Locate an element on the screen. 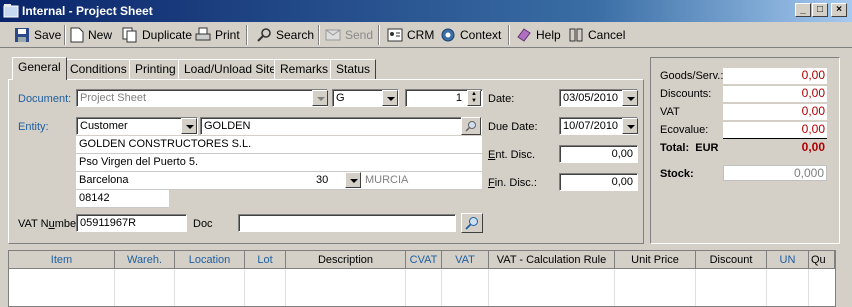 Image resolution: width=852 pixels, height=307 pixels. tab-printing: Printing is located at coordinates (155, 69).